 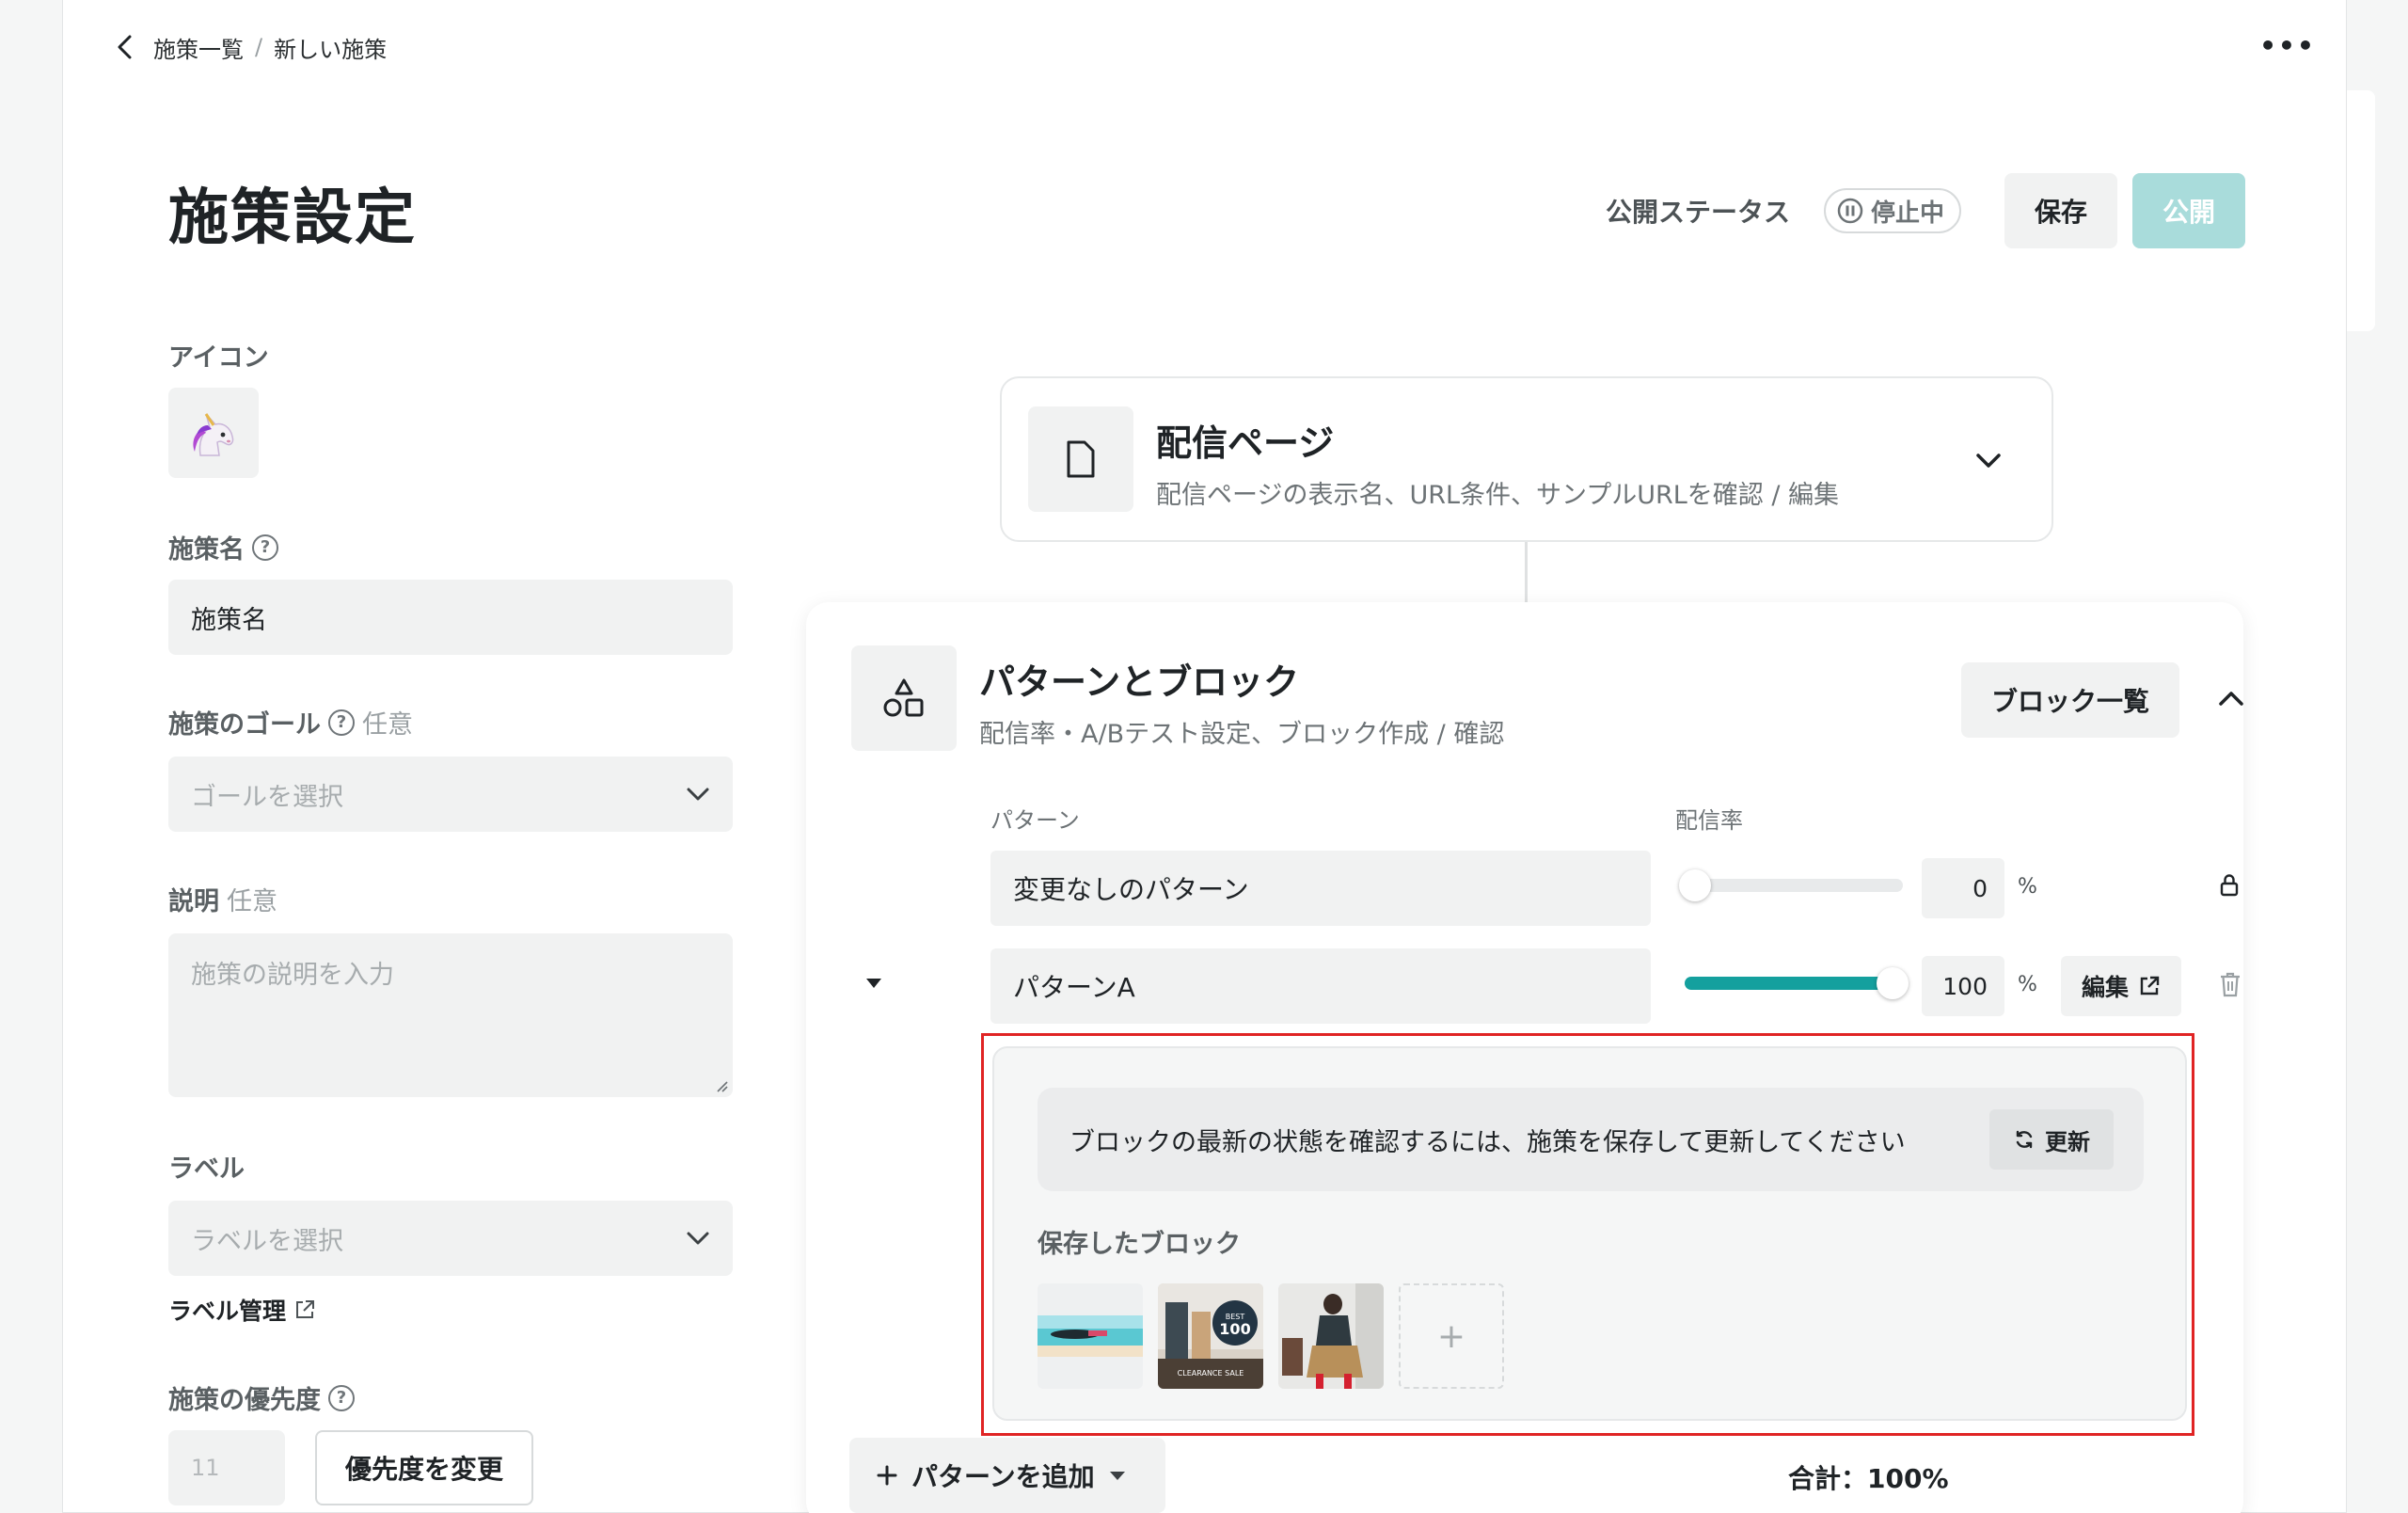 What do you see at coordinates (1498, 495) in the screenshot?
I see `delivery-card-subtitle: 配信ページの表示名、URL条件、サンプルURLを確認 / 編集` at bounding box center [1498, 495].